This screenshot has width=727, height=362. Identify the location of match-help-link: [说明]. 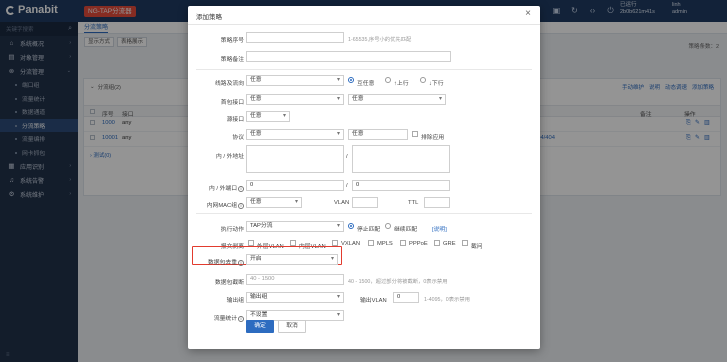
(439, 228).